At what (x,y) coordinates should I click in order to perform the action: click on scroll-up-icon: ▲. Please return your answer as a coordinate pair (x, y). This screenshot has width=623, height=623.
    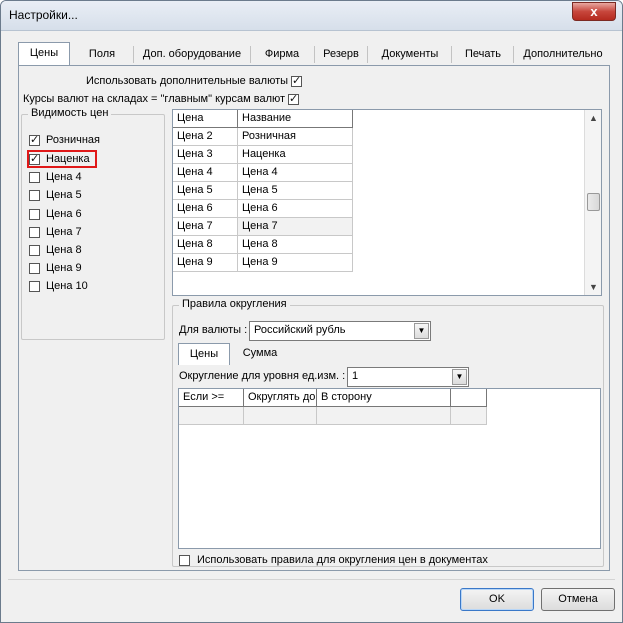
    Looking at the image, I should click on (593, 118).